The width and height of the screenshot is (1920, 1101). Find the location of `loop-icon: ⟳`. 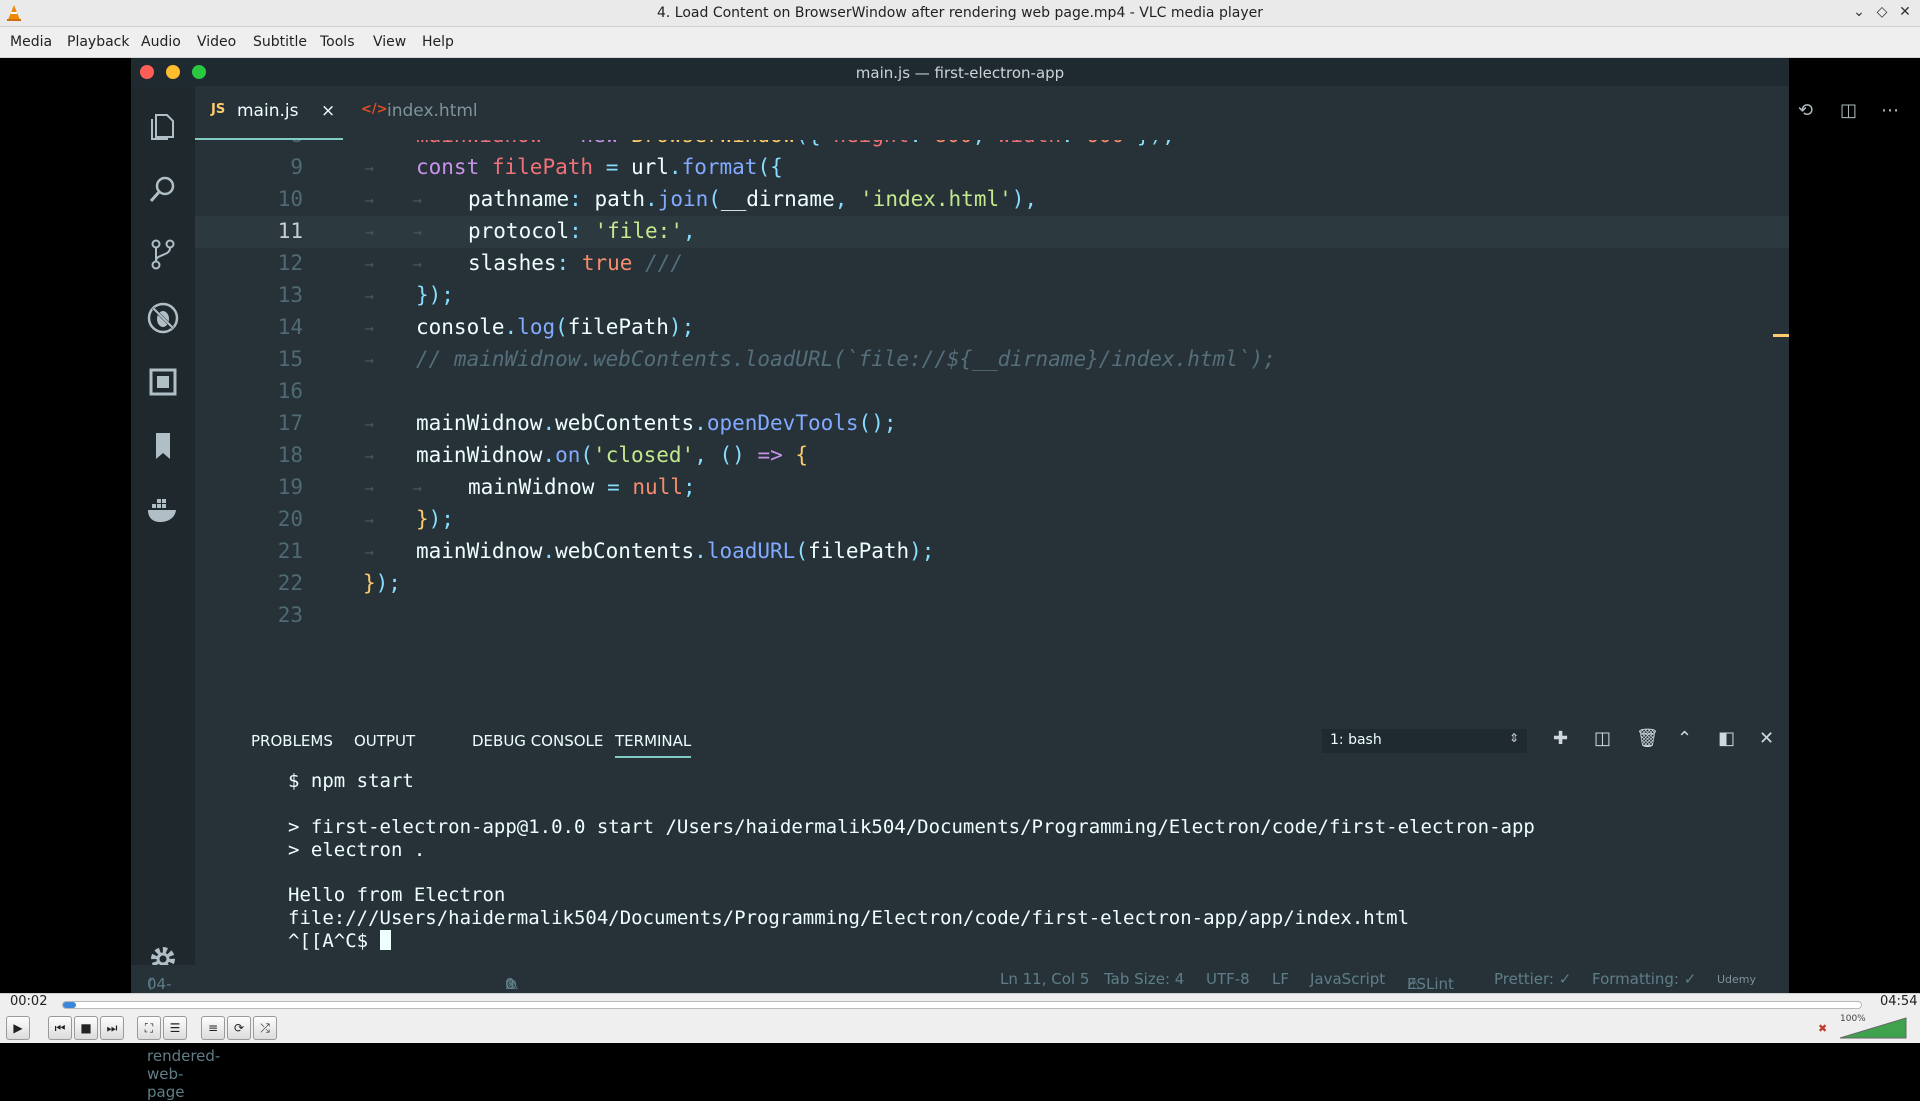

loop-icon: ⟳ is located at coordinates (239, 1028).